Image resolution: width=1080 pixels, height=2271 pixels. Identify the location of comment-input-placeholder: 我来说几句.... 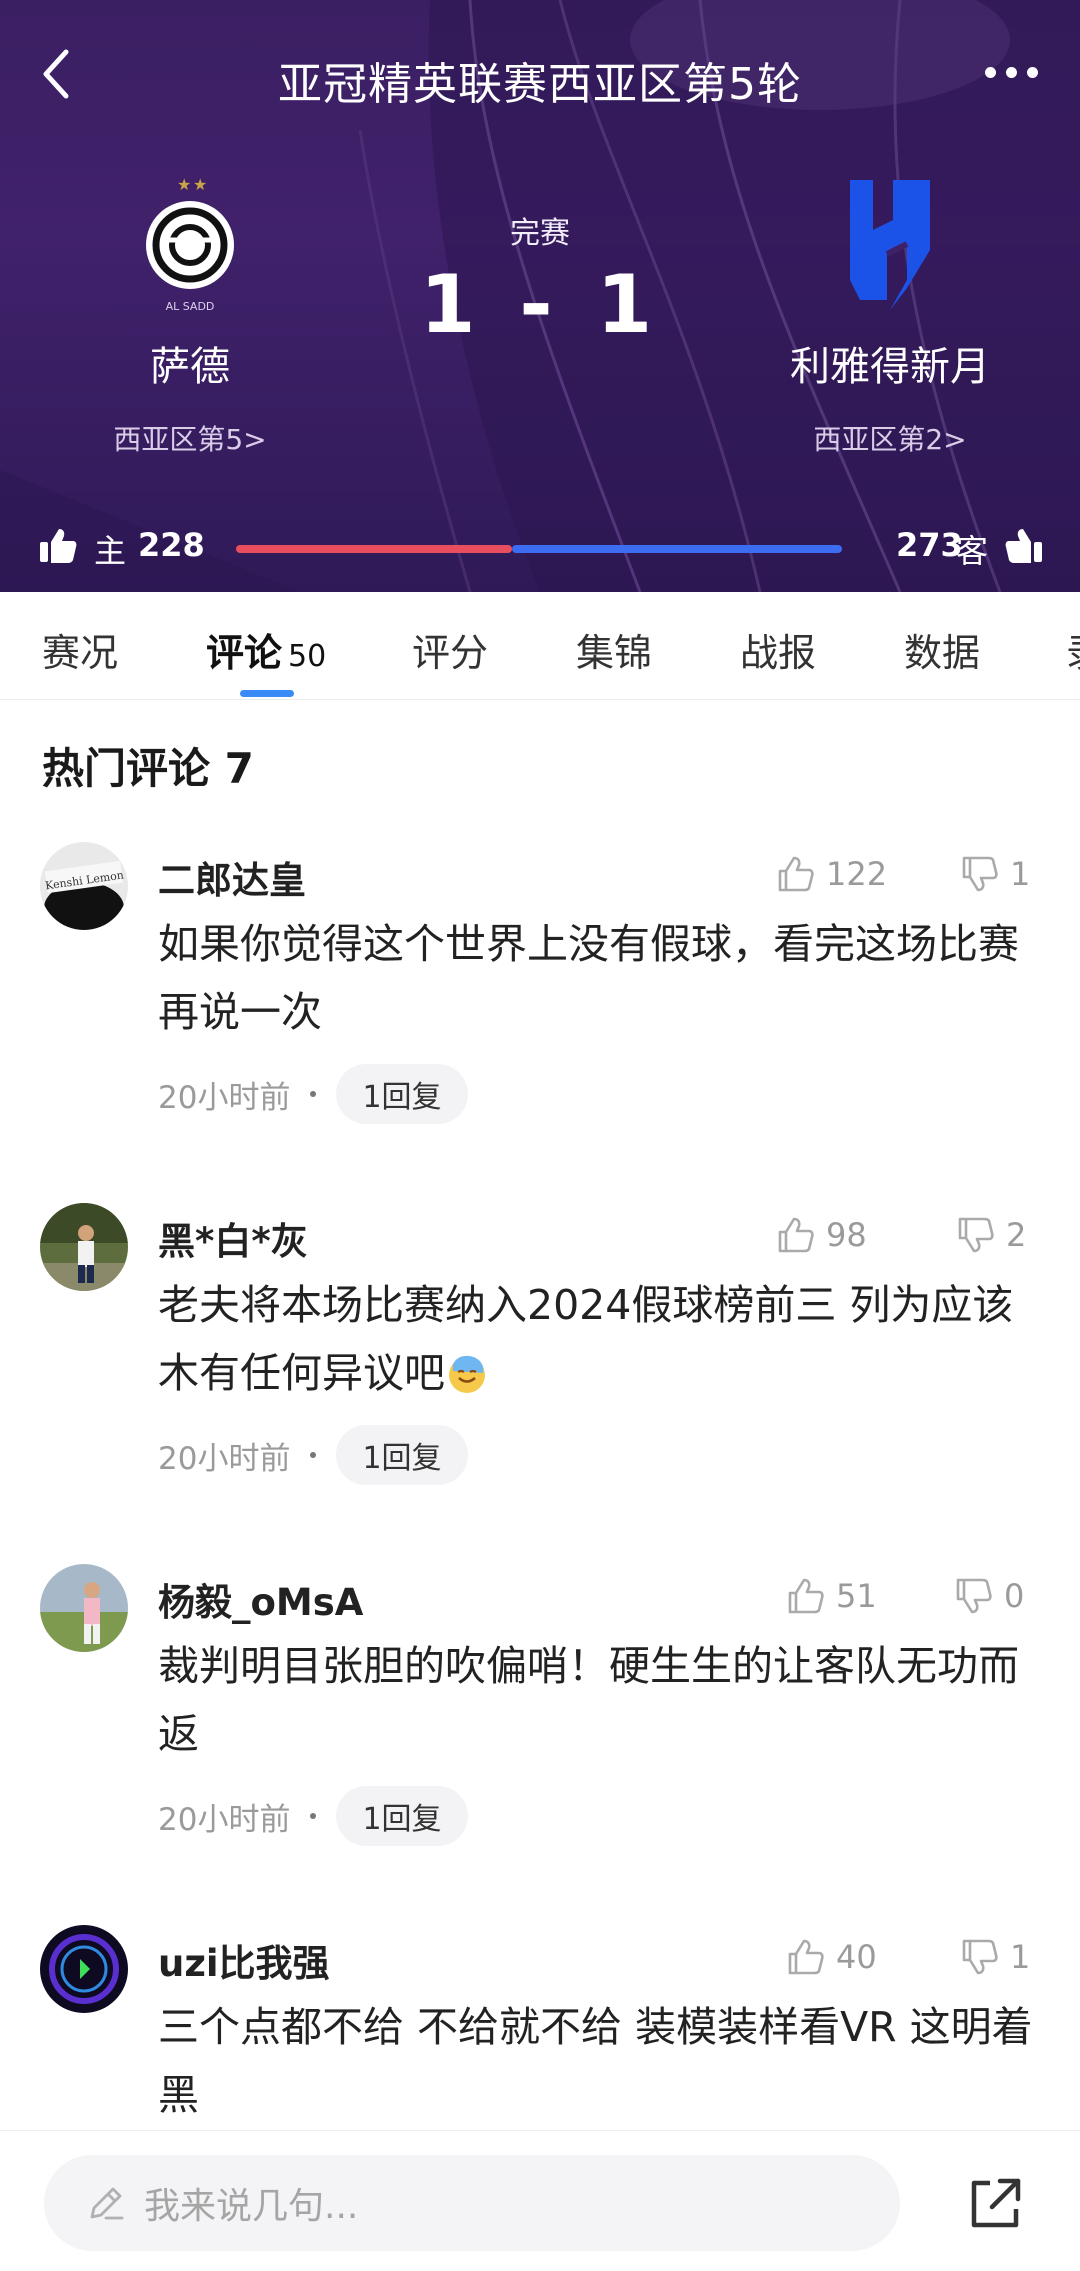
(251, 2206).